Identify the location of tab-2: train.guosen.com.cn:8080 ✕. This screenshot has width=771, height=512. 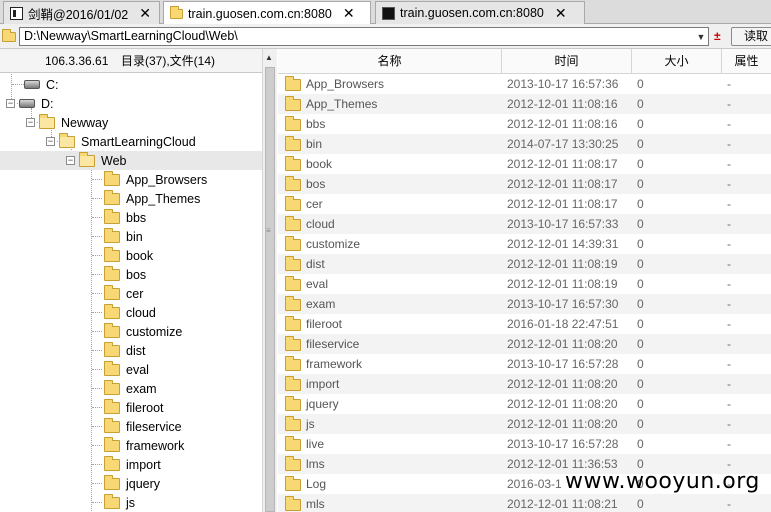
(267, 13).